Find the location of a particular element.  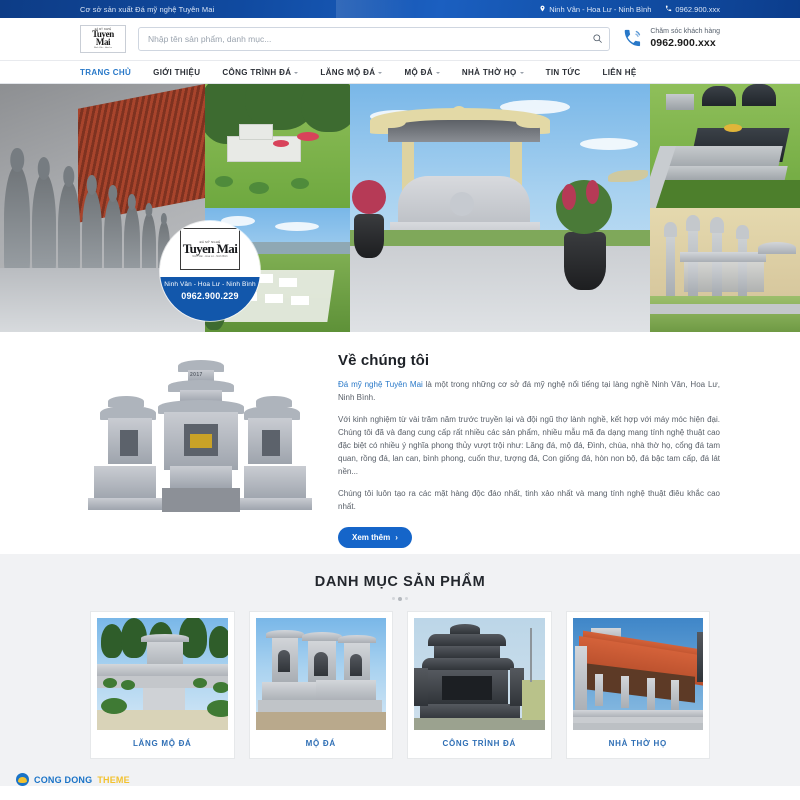

divider-dot-active is located at coordinates (400, 599).